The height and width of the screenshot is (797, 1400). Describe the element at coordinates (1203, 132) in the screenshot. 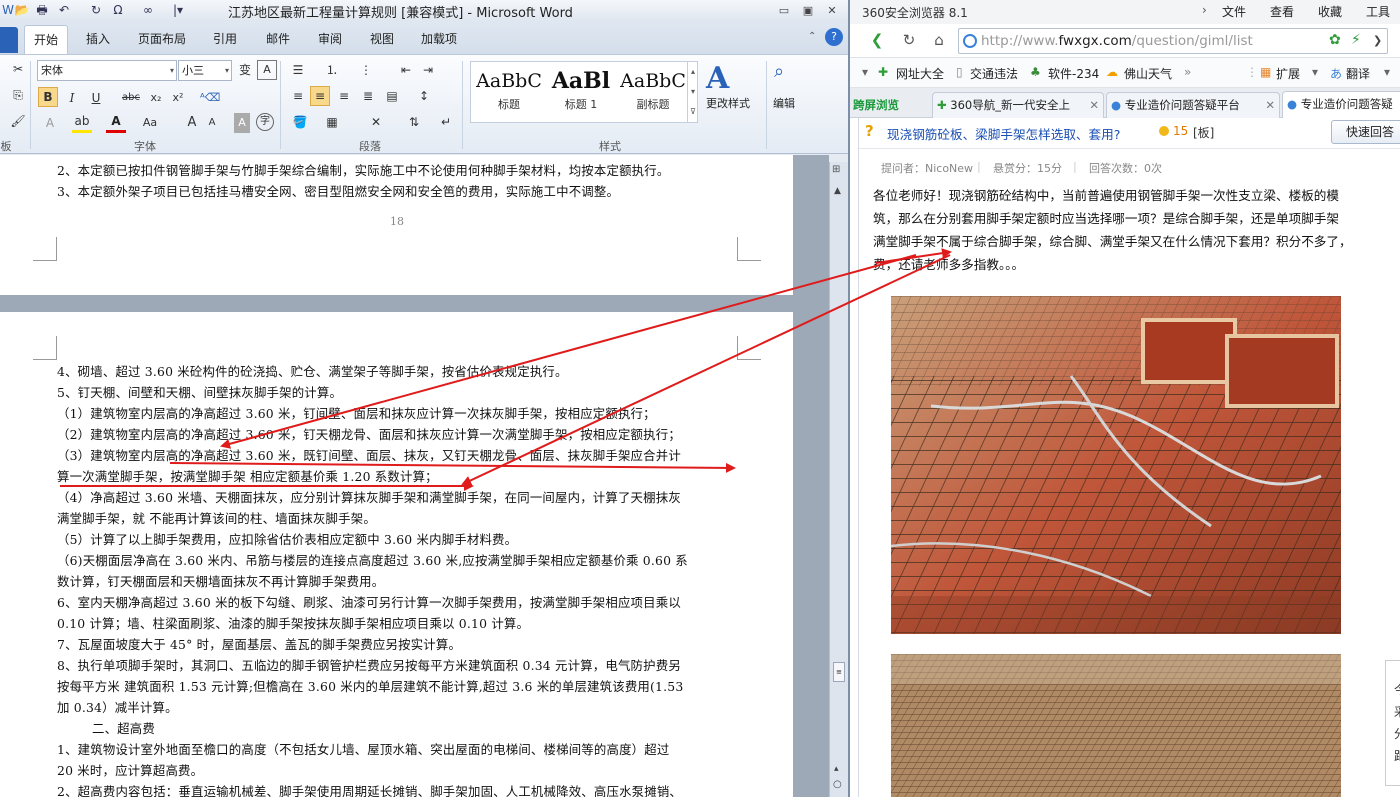

I see `question-tag: [板]` at that location.